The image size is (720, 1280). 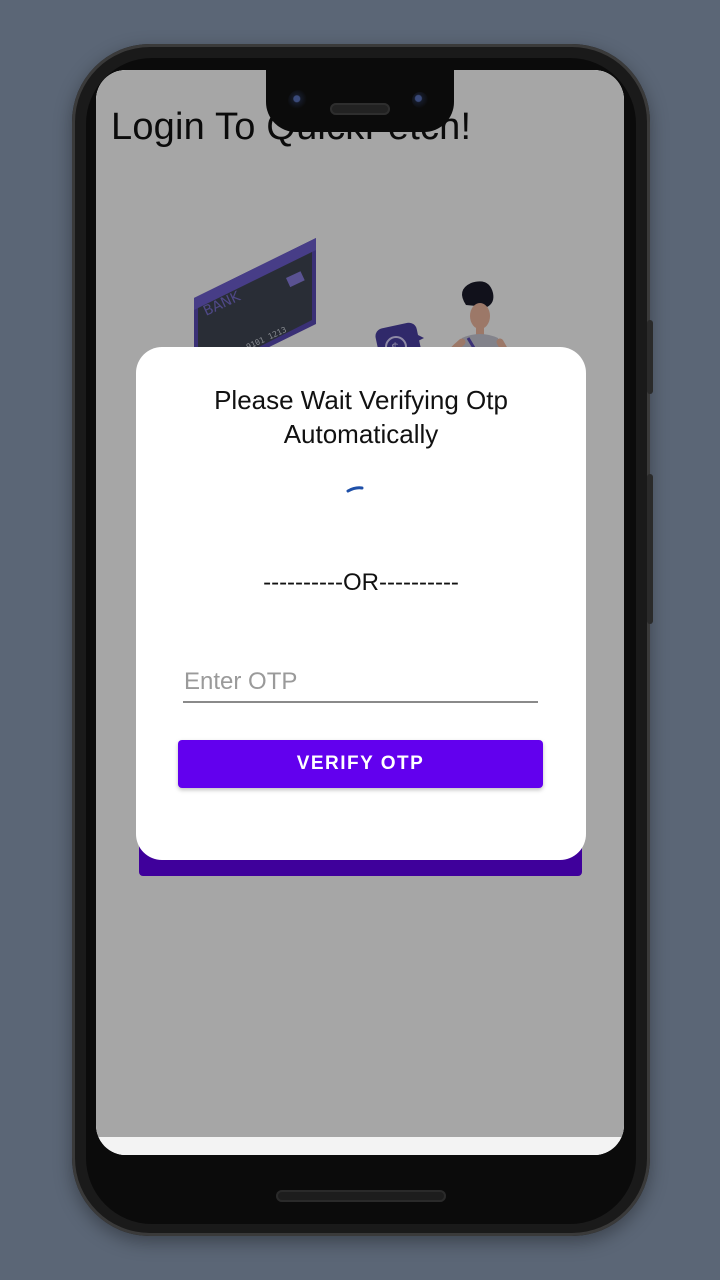 I want to click on otp-input, so click(x=360, y=683).